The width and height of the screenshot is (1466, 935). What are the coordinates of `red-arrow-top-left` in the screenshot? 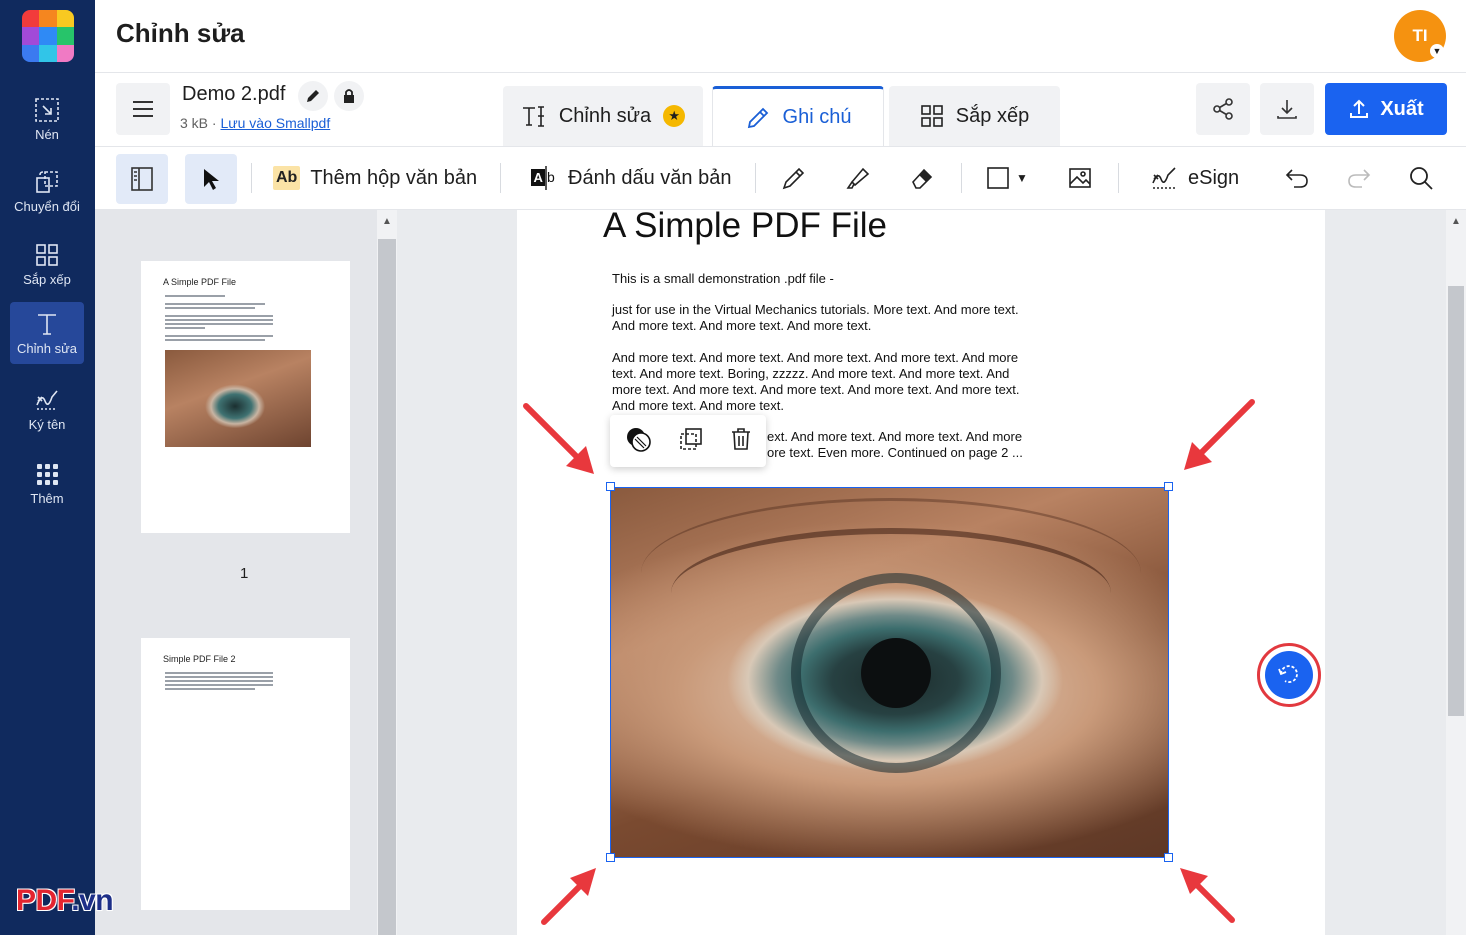 It's located at (558, 438).